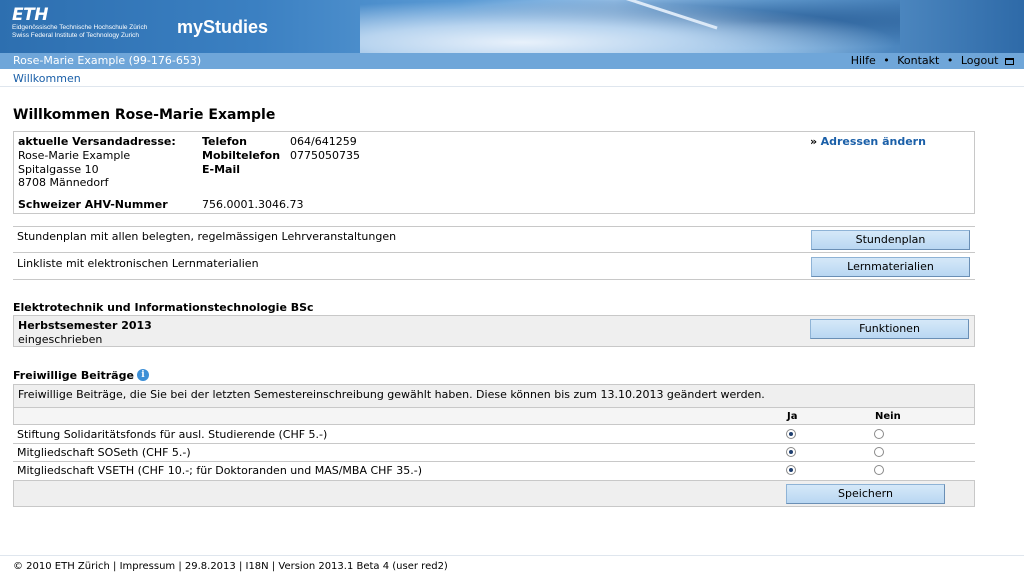  I want to click on semester-label: Herbstsemester 2013, so click(85, 325).